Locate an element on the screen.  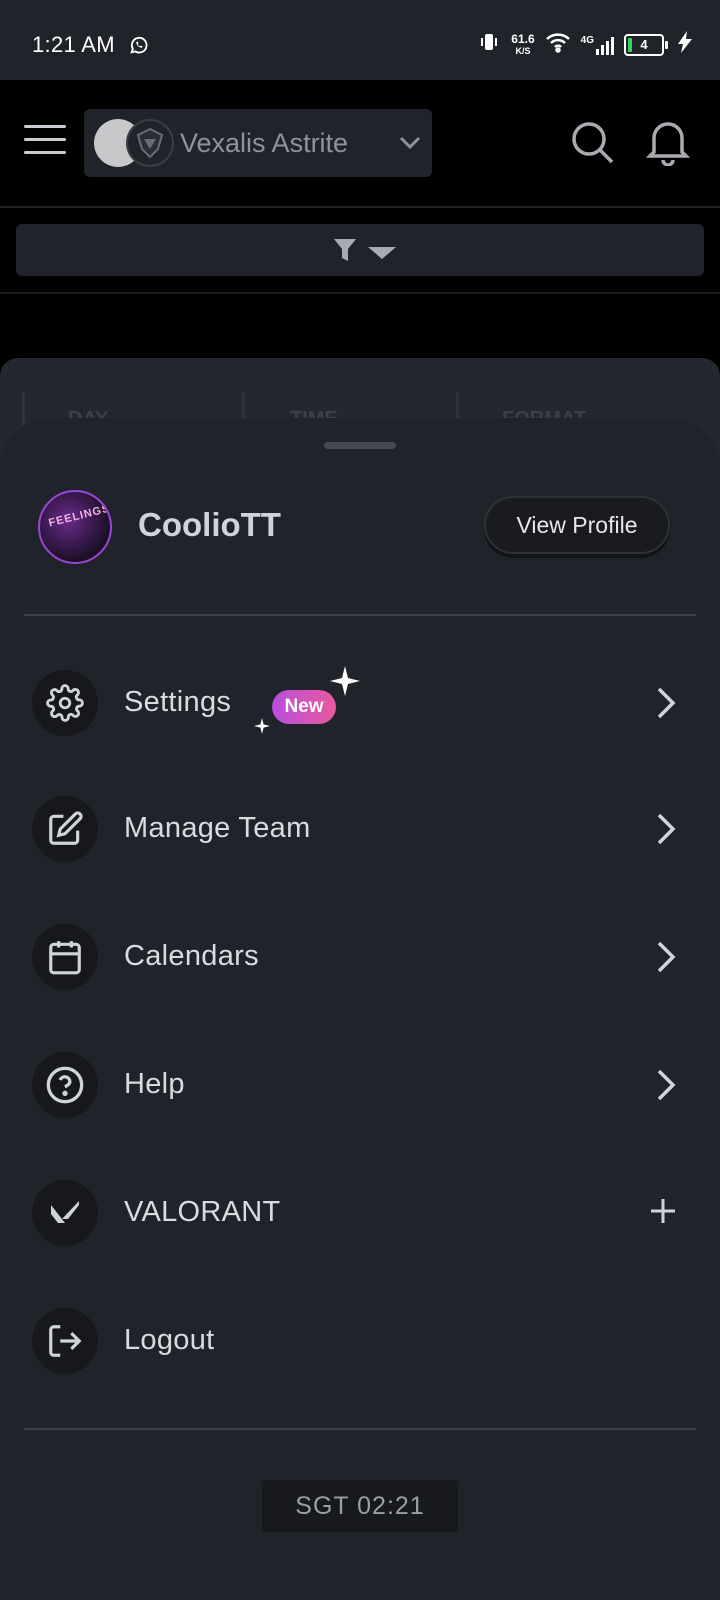
status-bar: 1:21 AM 61.6 K/S 4G 4 is located at coordinates (360, 40).